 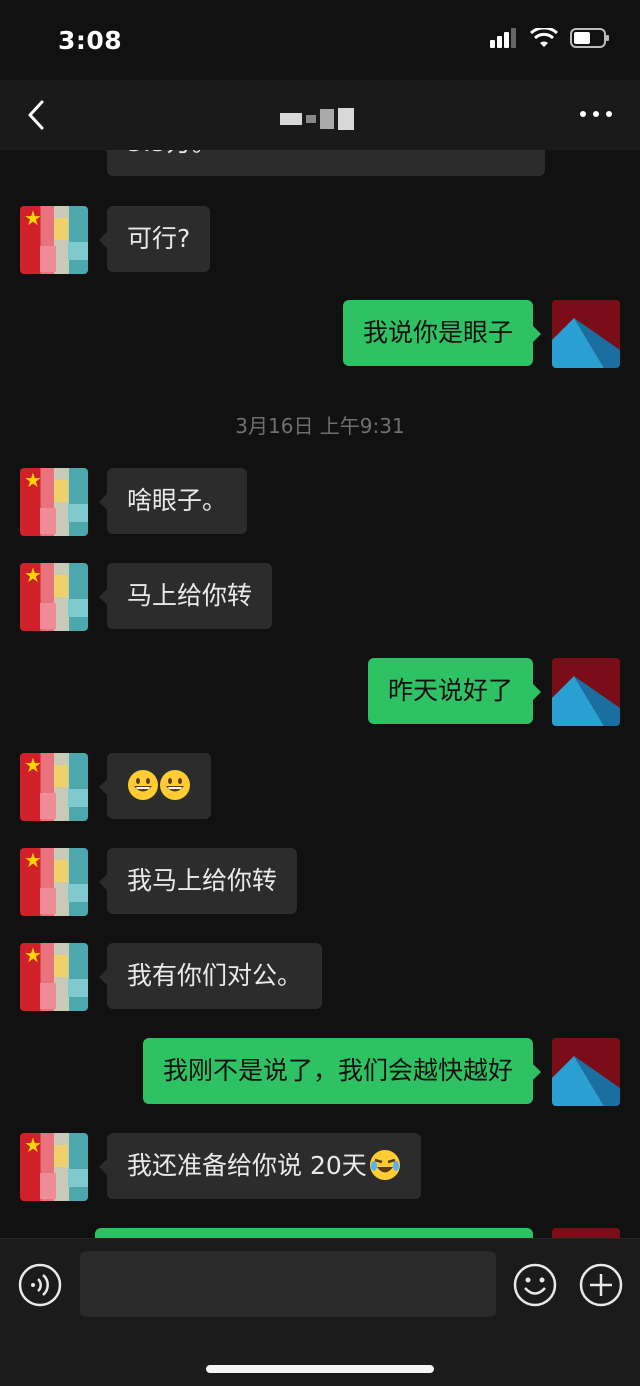 What do you see at coordinates (535, 1285) in the screenshot?
I see `emoji-icon` at bounding box center [535, 1285].